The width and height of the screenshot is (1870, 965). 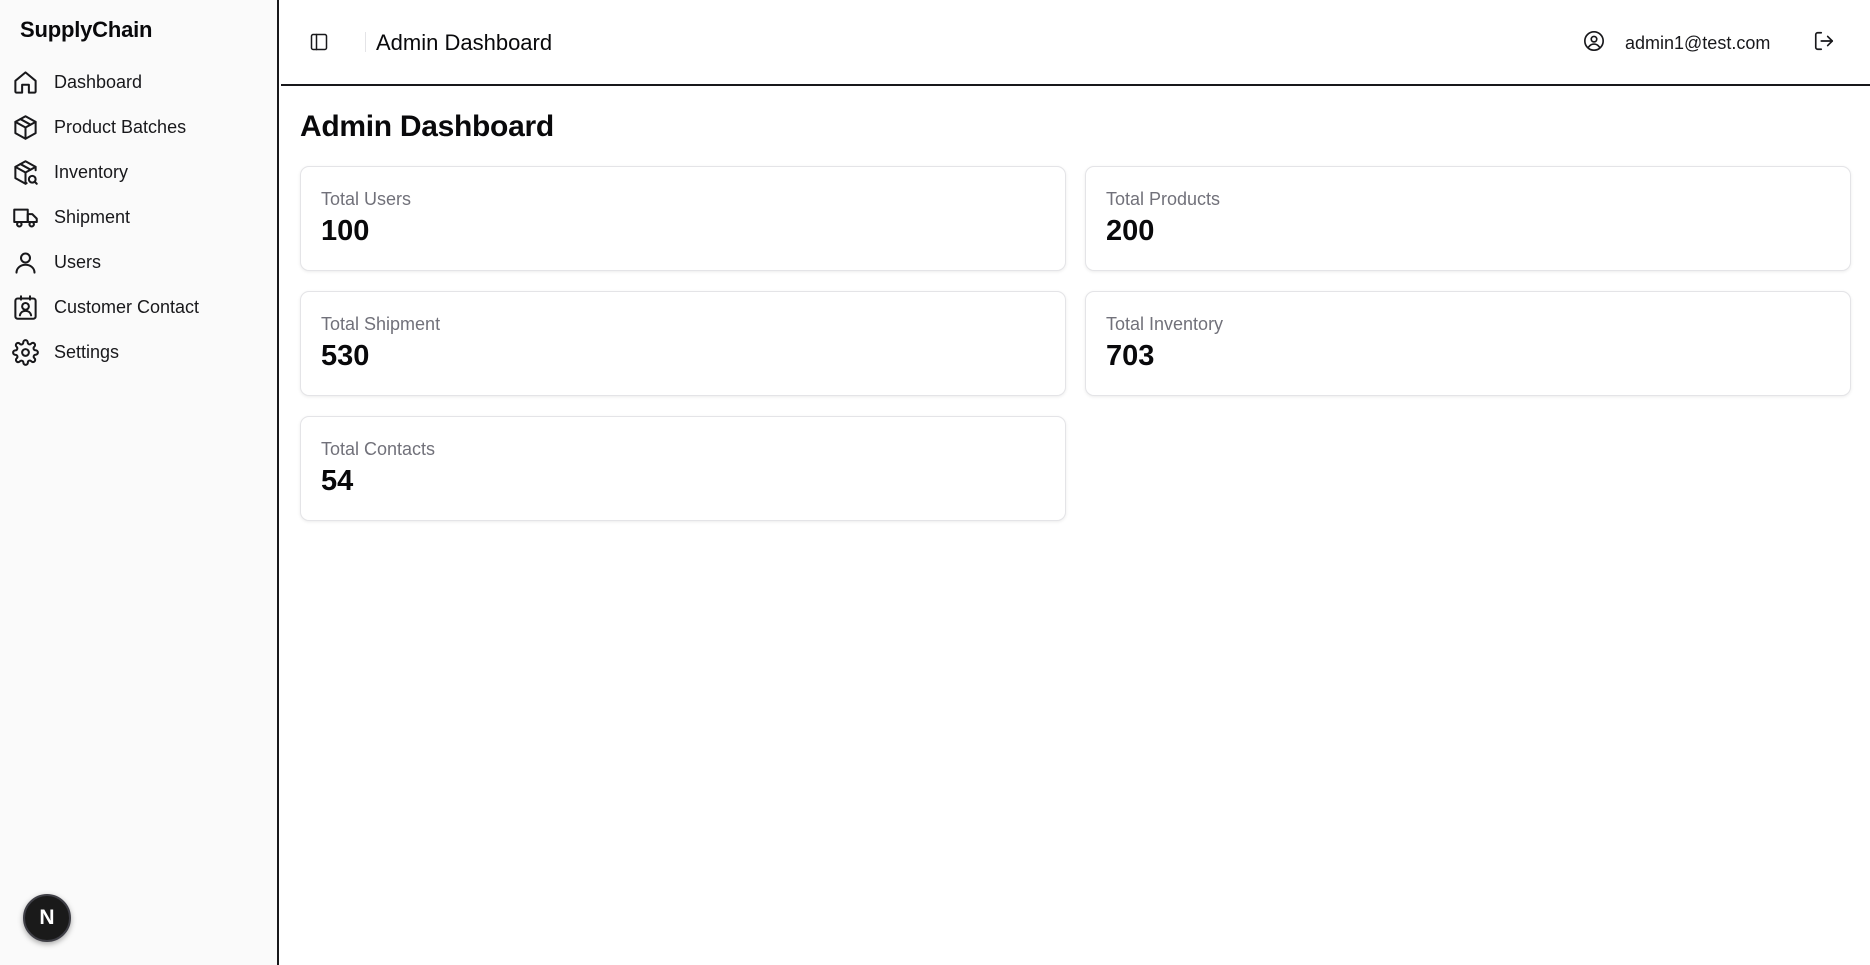 What do you see at coordinates (1595, 42) in the screenshot?
I see `user-circle-icon` at bounding box center [1595, 42].